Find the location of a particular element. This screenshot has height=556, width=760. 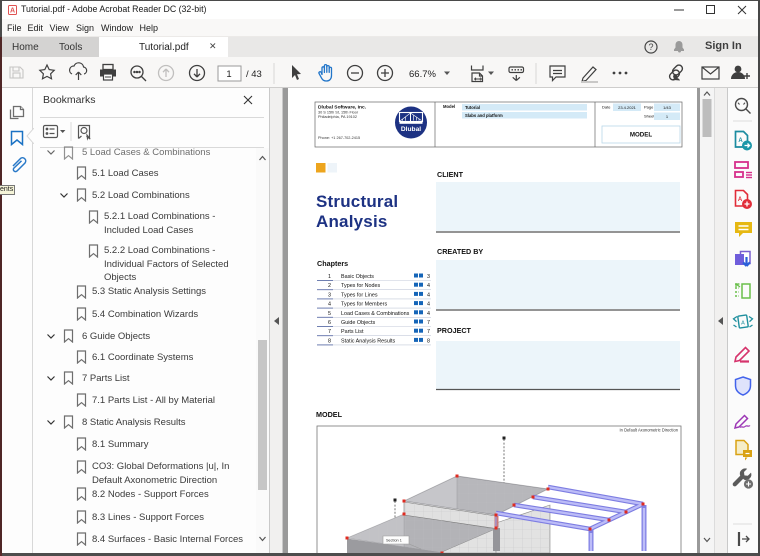

svg-text: Model is located at coordinates (449, 106).